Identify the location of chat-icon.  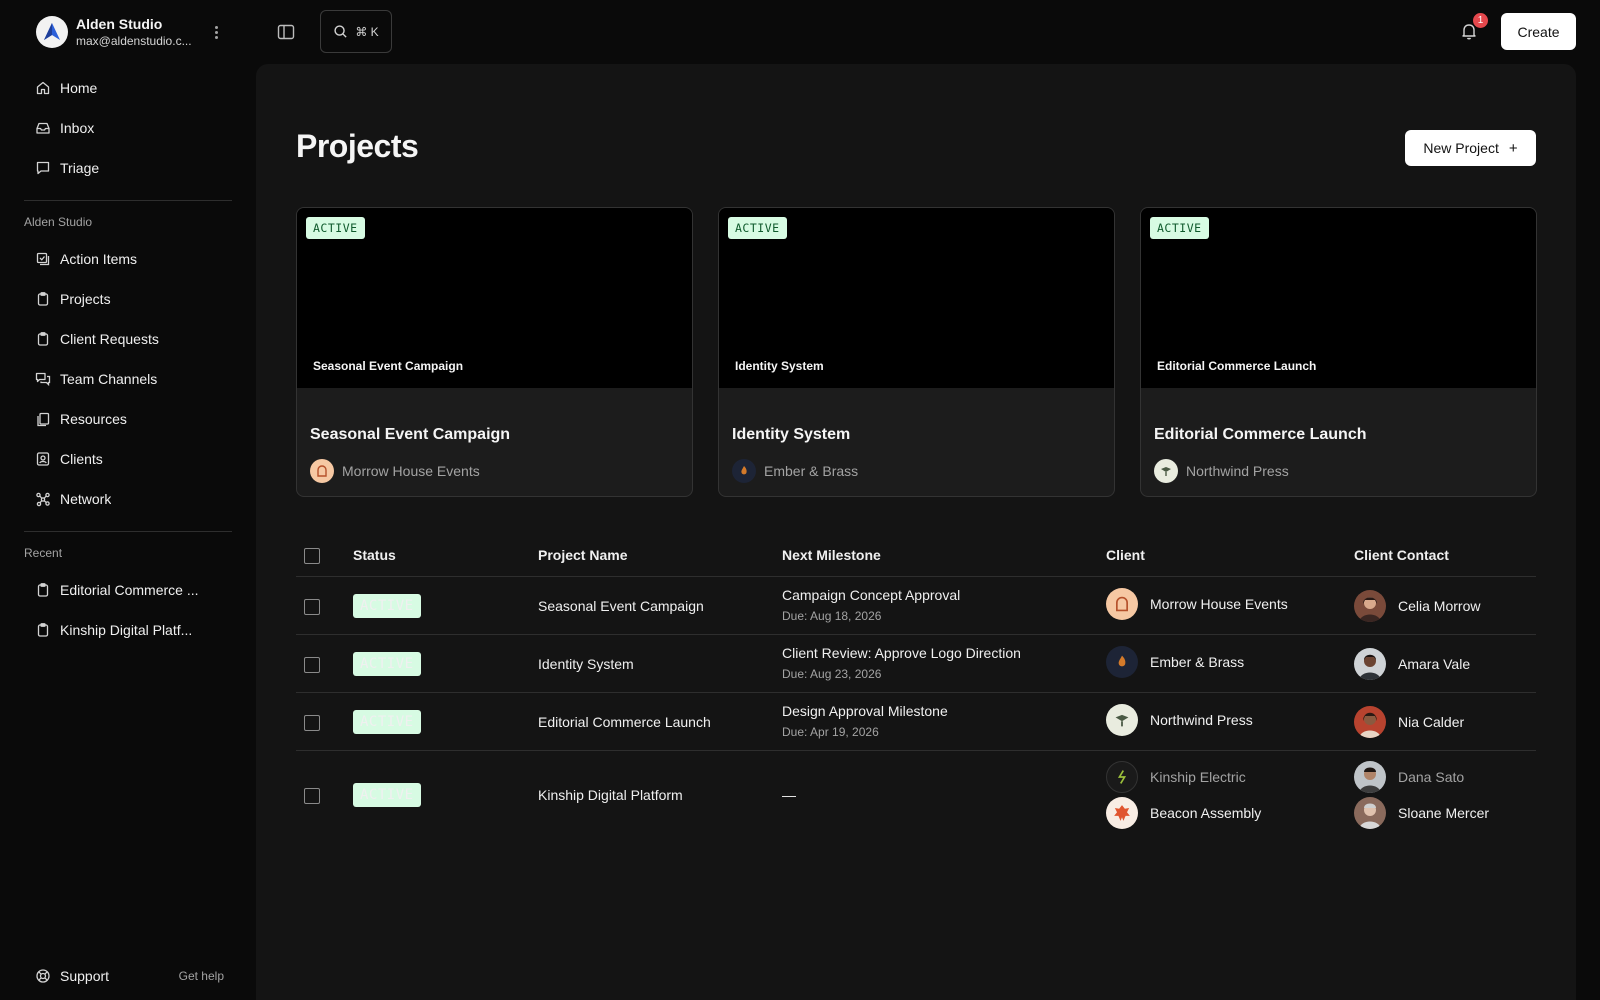
(43, 168).